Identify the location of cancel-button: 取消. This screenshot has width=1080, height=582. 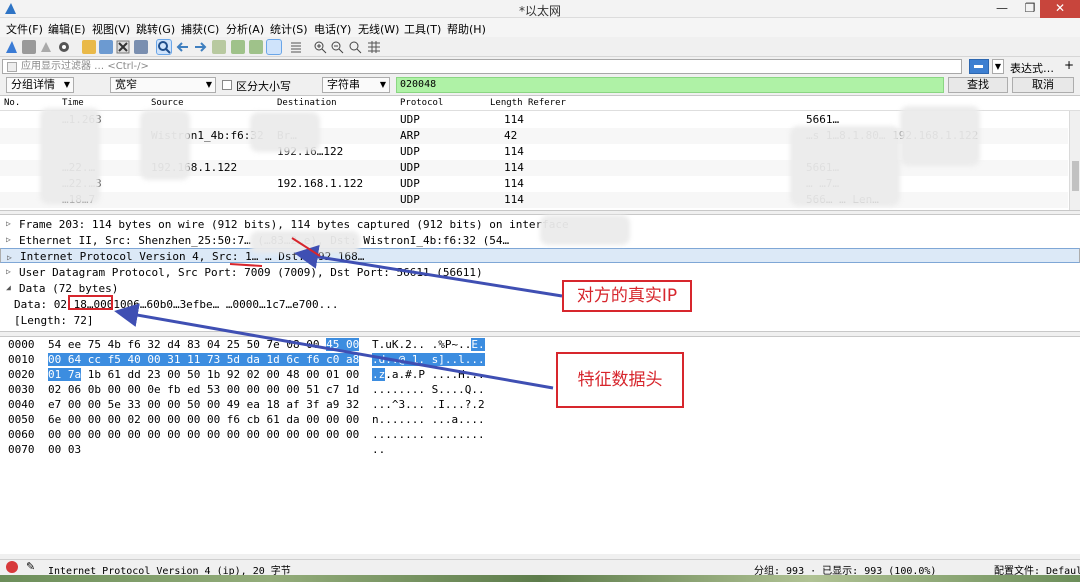
(1043, 85).